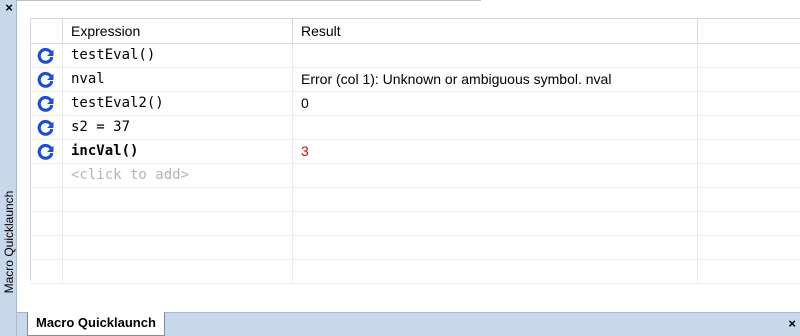  What do you see at coordinates (9, 242) in the screenshot?
I see `panel-vertical-title: Macro Quicklaunch` at bounding box center [9, 242].